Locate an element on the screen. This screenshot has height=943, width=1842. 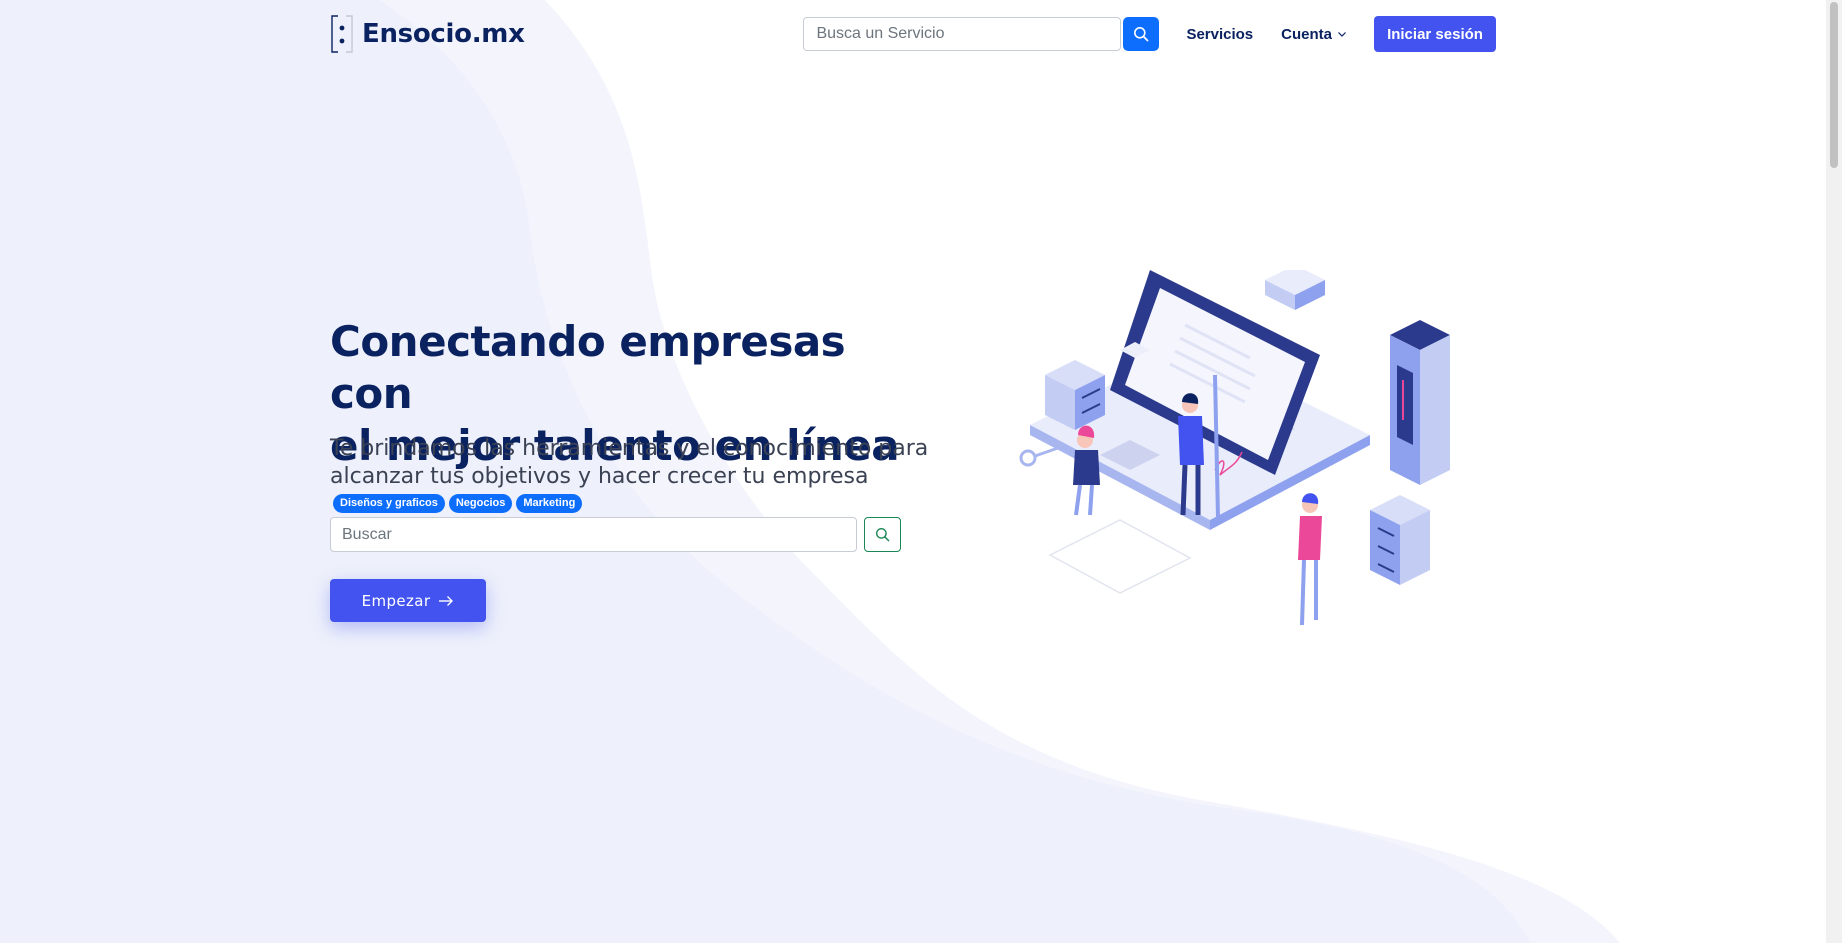
header-search-input is located at coordinates (962, 34).